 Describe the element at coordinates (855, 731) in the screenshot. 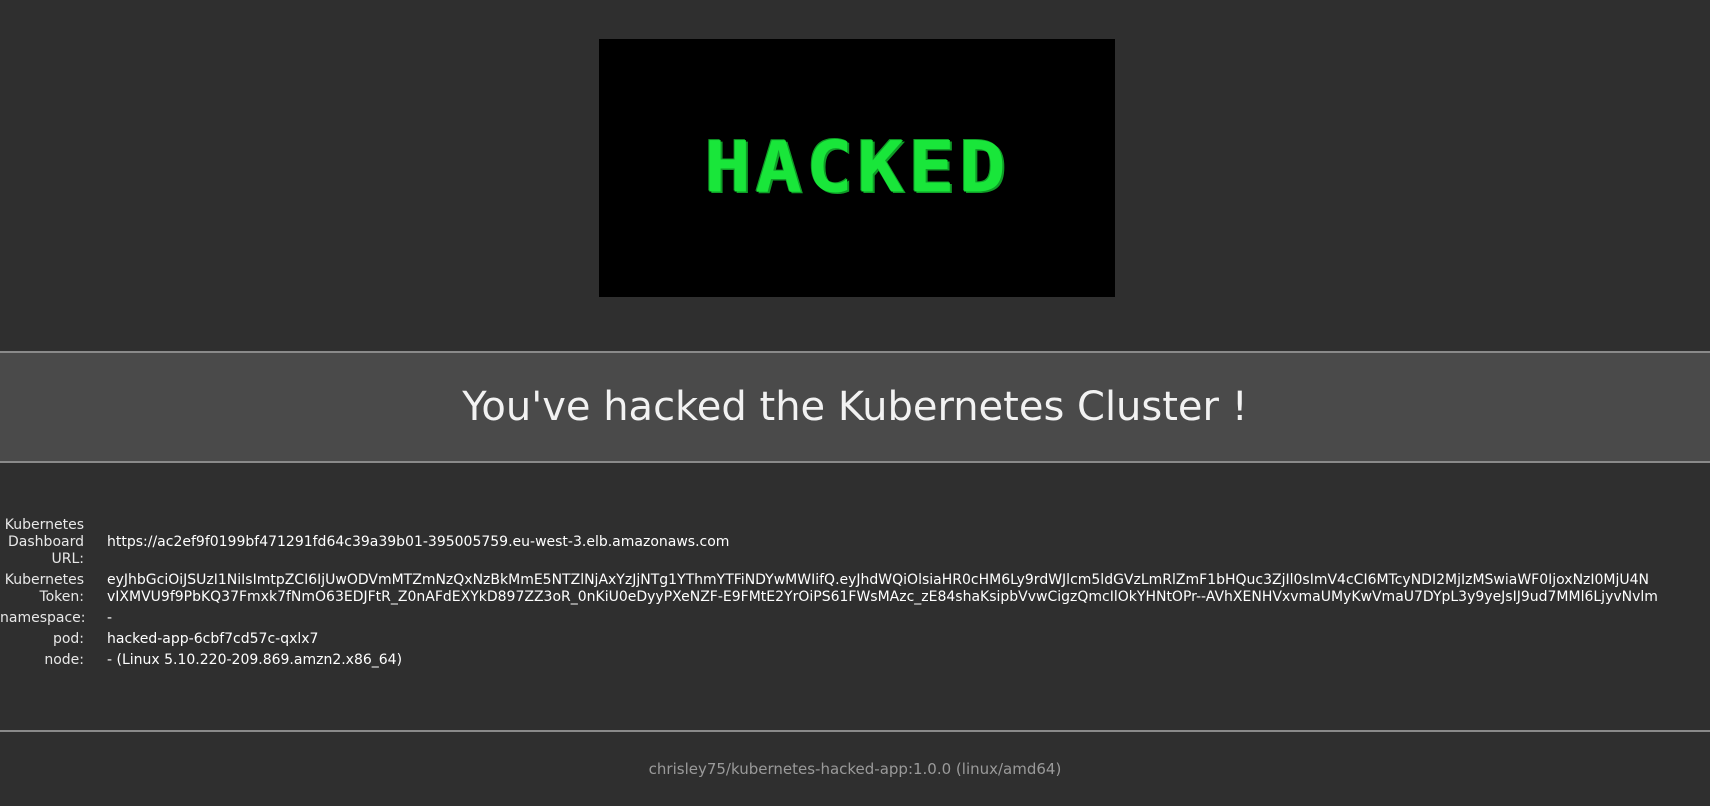

I see `footer-divider` at that location.